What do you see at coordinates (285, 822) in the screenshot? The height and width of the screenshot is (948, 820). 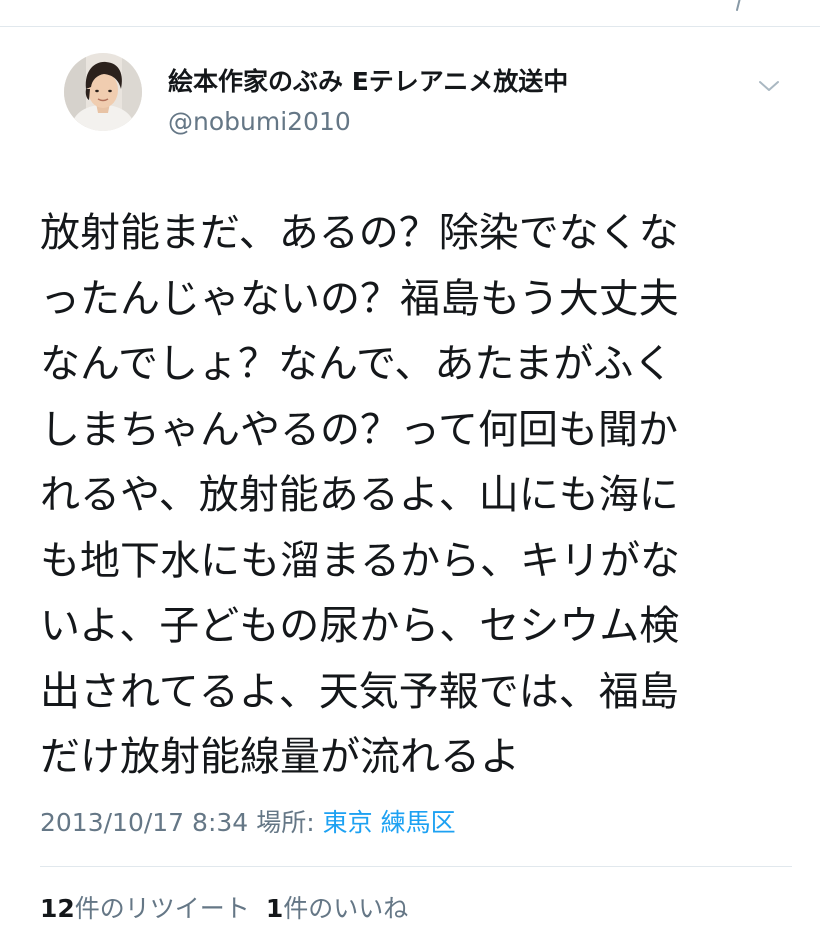 I see `location-label: 場所:` at bounding box center [285, 822].